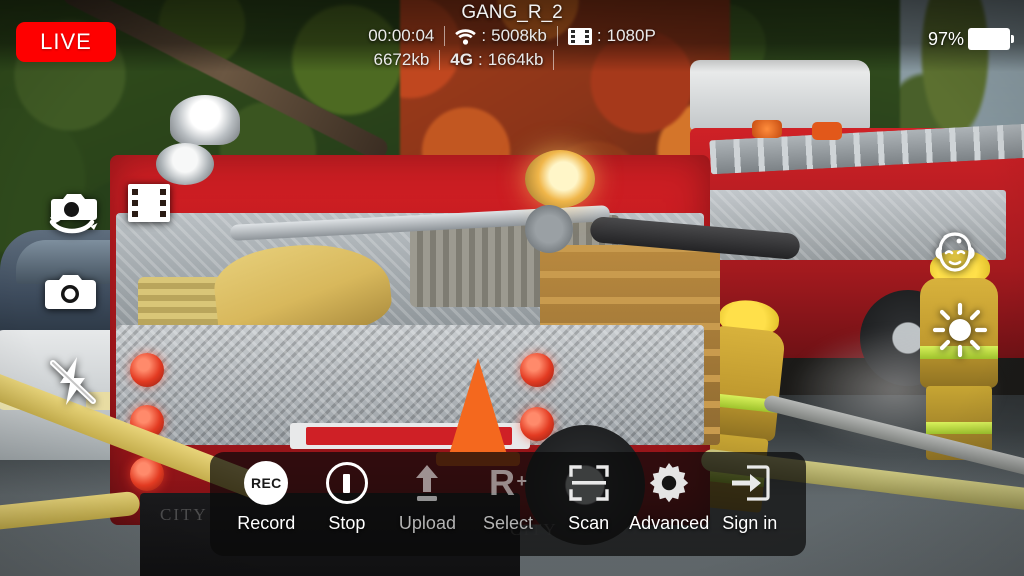 The image size is (1024, 576). I want to click on r-plus-icon: R +, so click(508, 483).